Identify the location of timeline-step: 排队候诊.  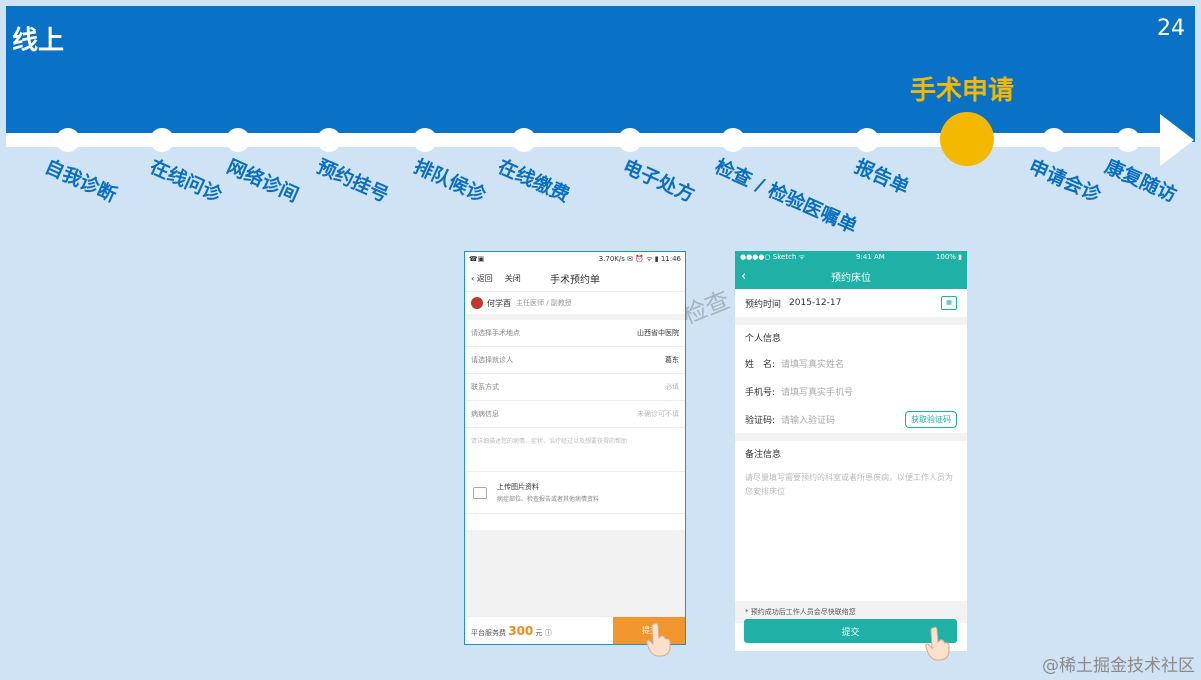
(449, 181).